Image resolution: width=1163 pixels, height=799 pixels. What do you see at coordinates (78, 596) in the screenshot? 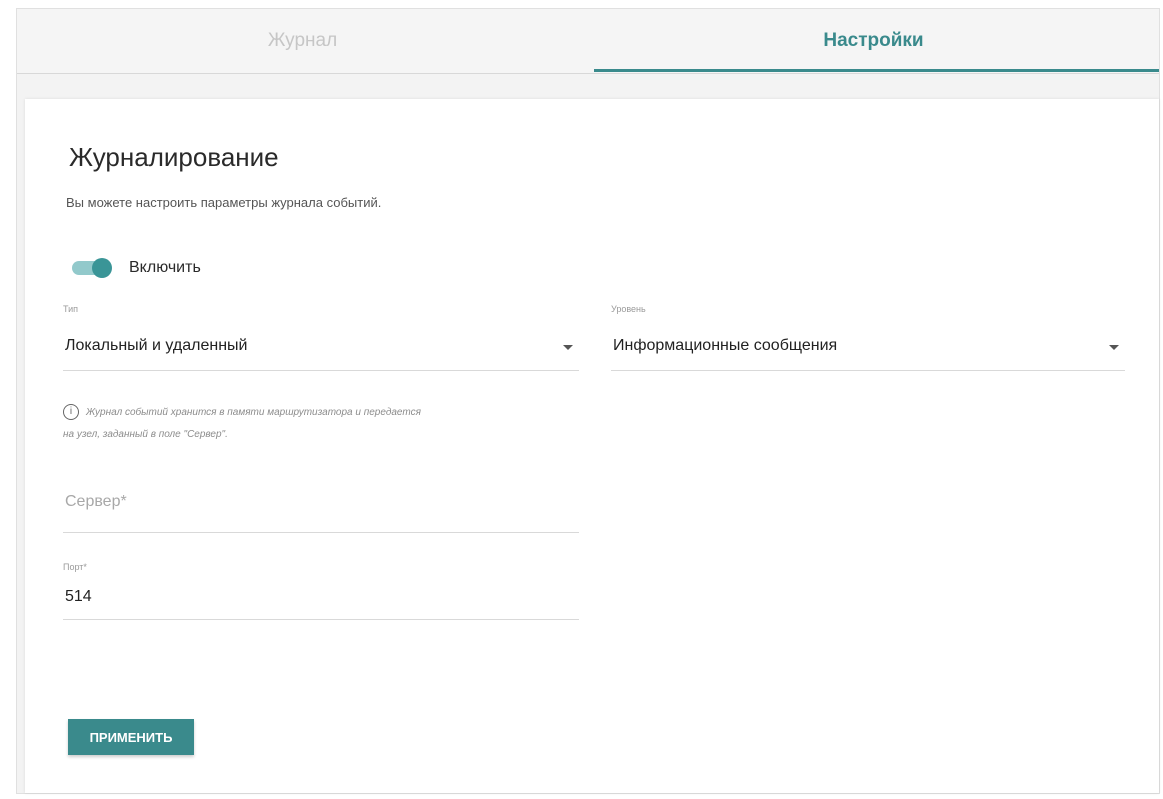
I see `port-input-value: 514` at bounding box center [78, 596].